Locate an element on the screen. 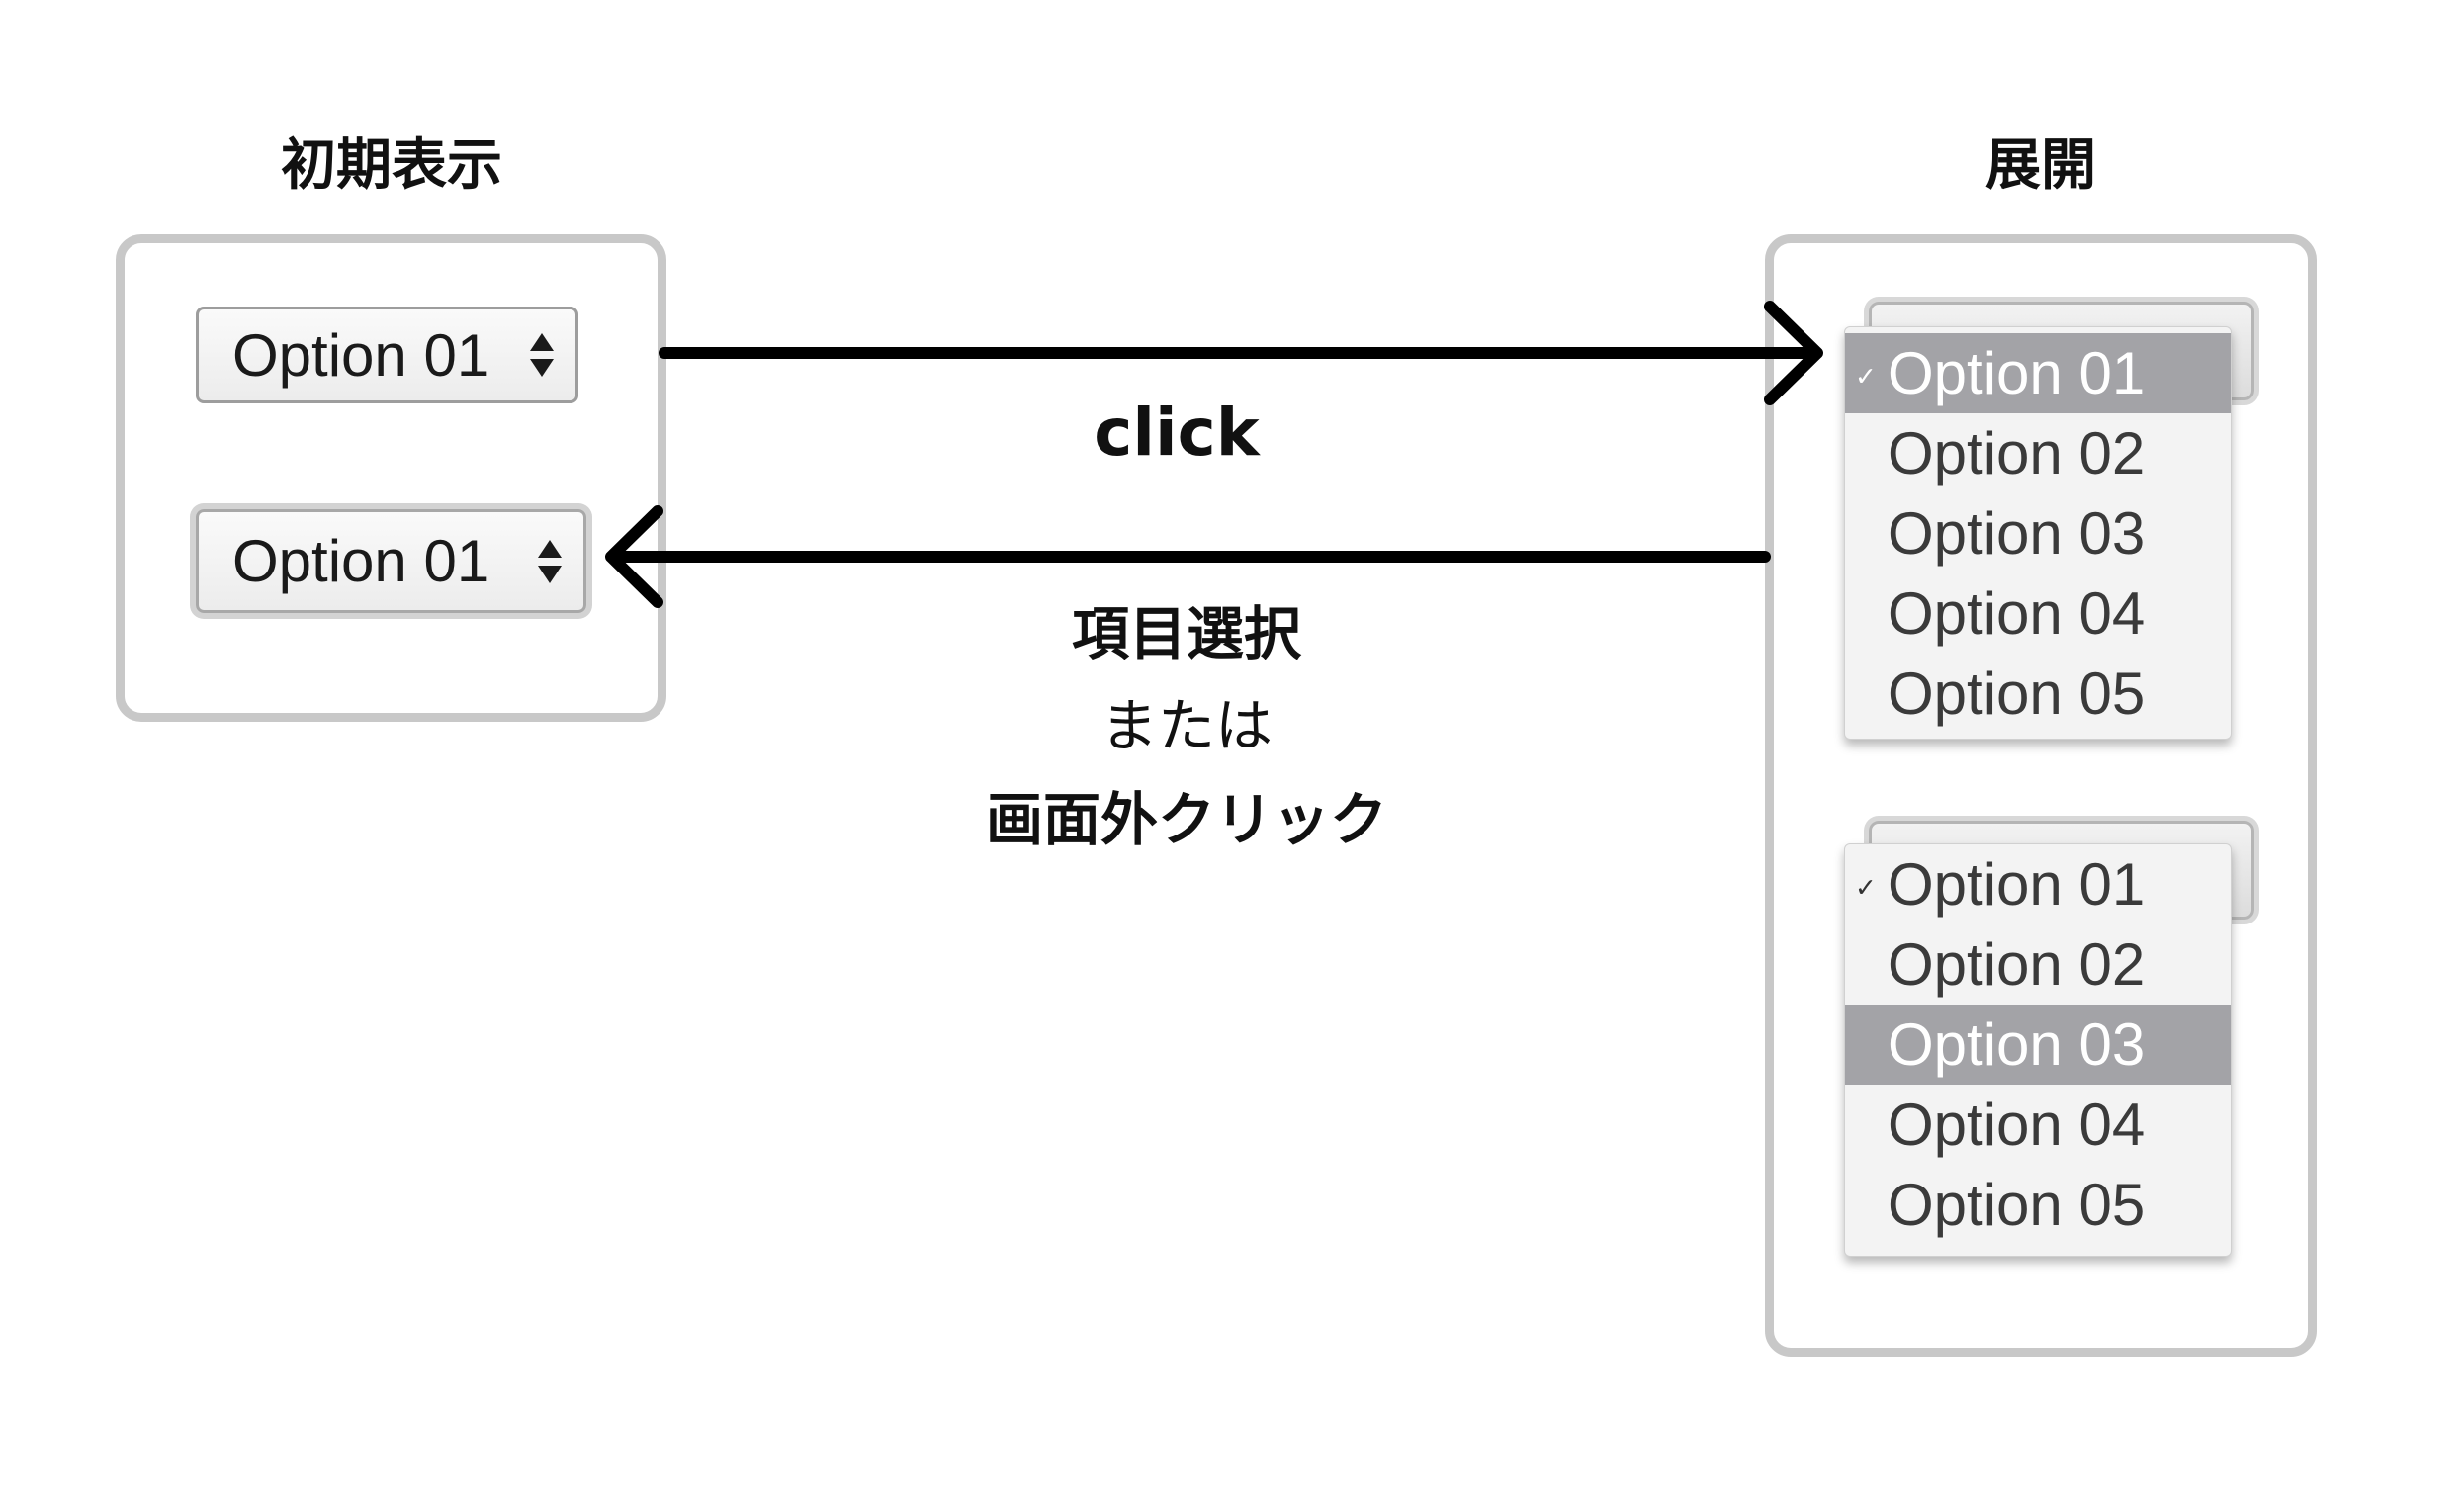  collapsed-select-default: Option 01 is located at coordinates (387, 355).